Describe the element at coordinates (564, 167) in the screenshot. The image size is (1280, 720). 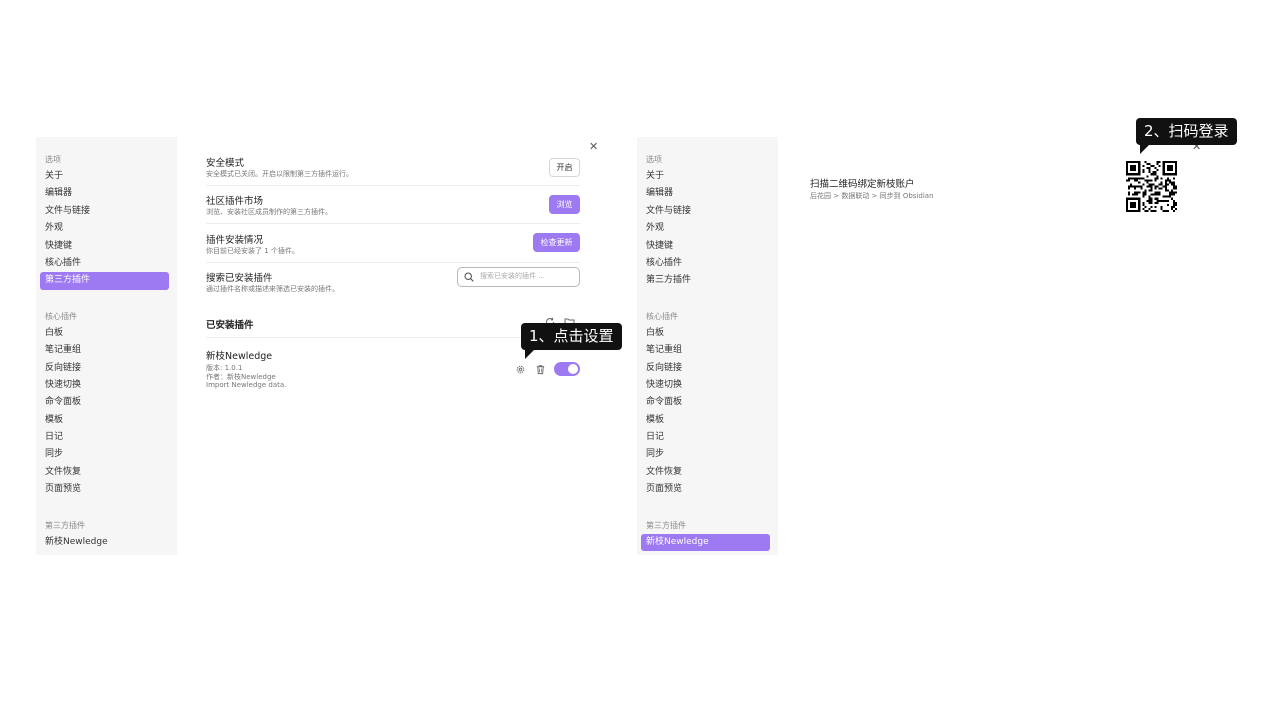
I see `enable-safe-mode-button: 开启` at that location.